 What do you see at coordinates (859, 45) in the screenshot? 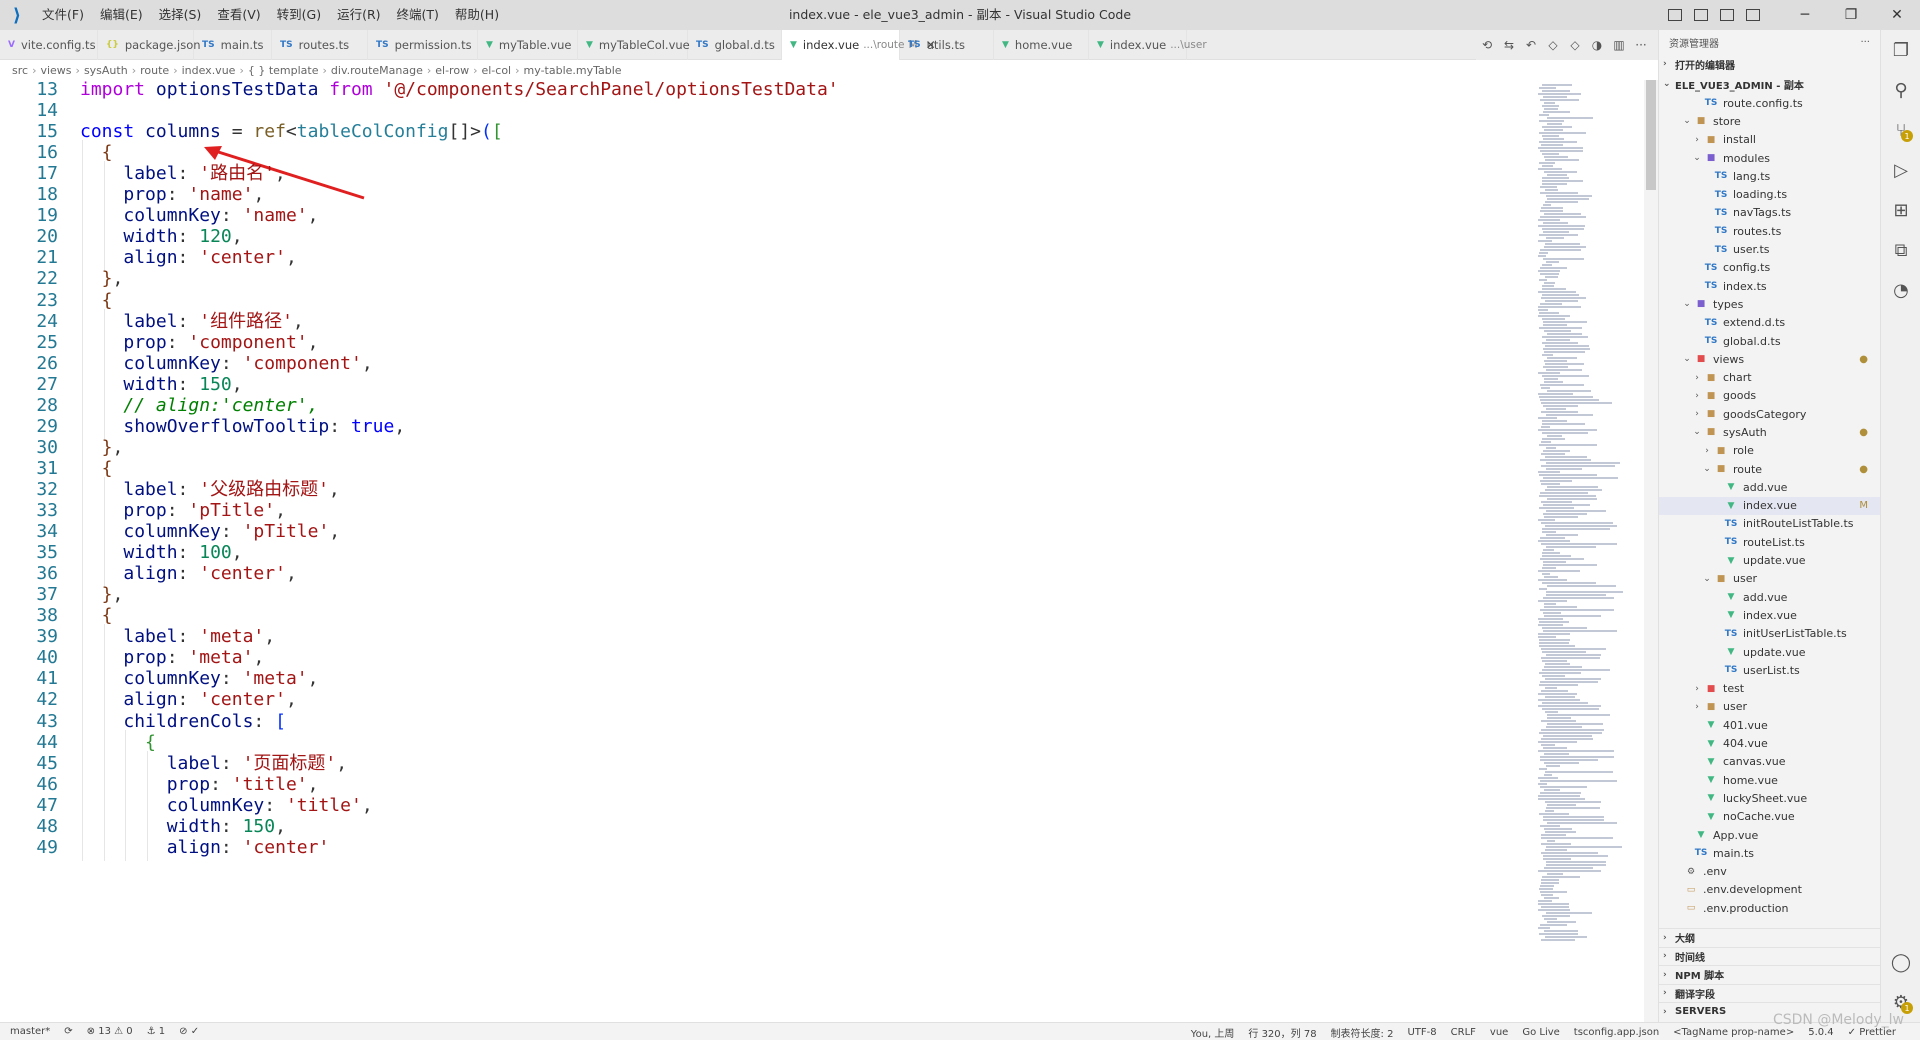
I see `editor-tab: ▼ index.vue ...\route M ✕` at bounding box center [859, 45].